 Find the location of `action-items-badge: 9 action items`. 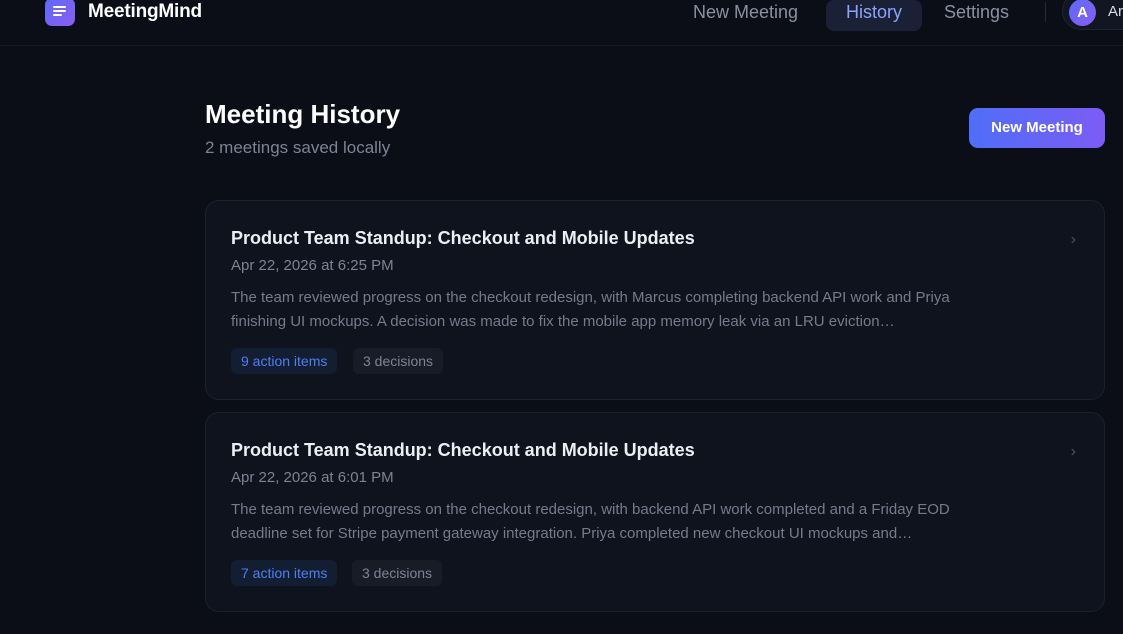

action-items-badge: 9 action items is located at coordinates (284, 361).